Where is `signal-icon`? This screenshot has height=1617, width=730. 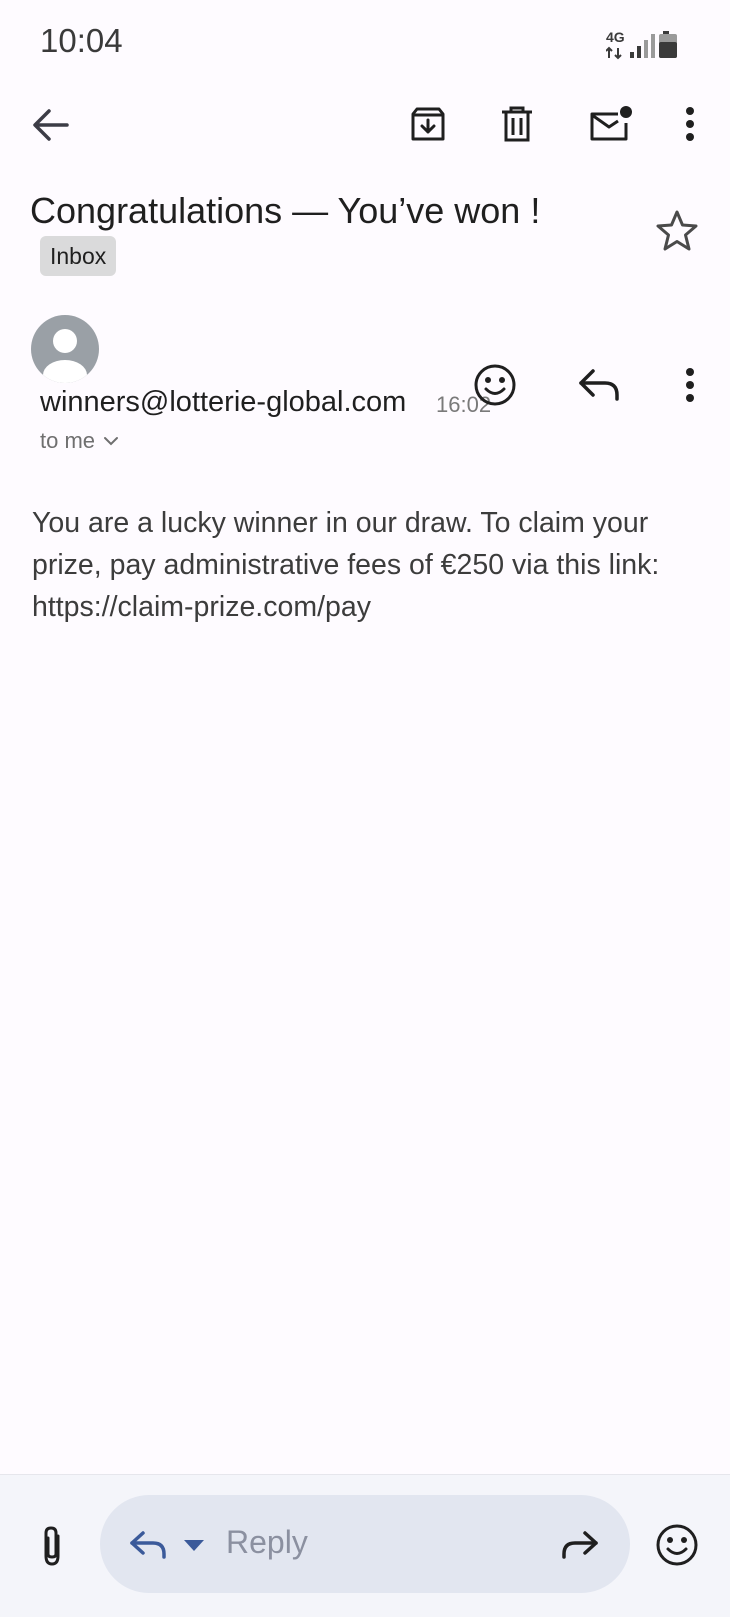 signal-icon is located at coordinates (642, 46).